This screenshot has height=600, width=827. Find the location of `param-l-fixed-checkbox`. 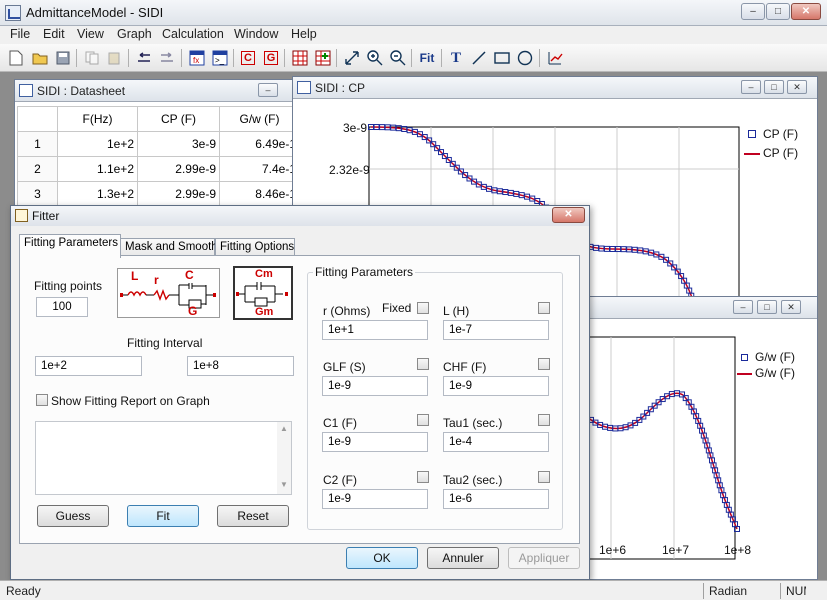

param-l-fixed-checkbox is located at coordinates (544, 308).